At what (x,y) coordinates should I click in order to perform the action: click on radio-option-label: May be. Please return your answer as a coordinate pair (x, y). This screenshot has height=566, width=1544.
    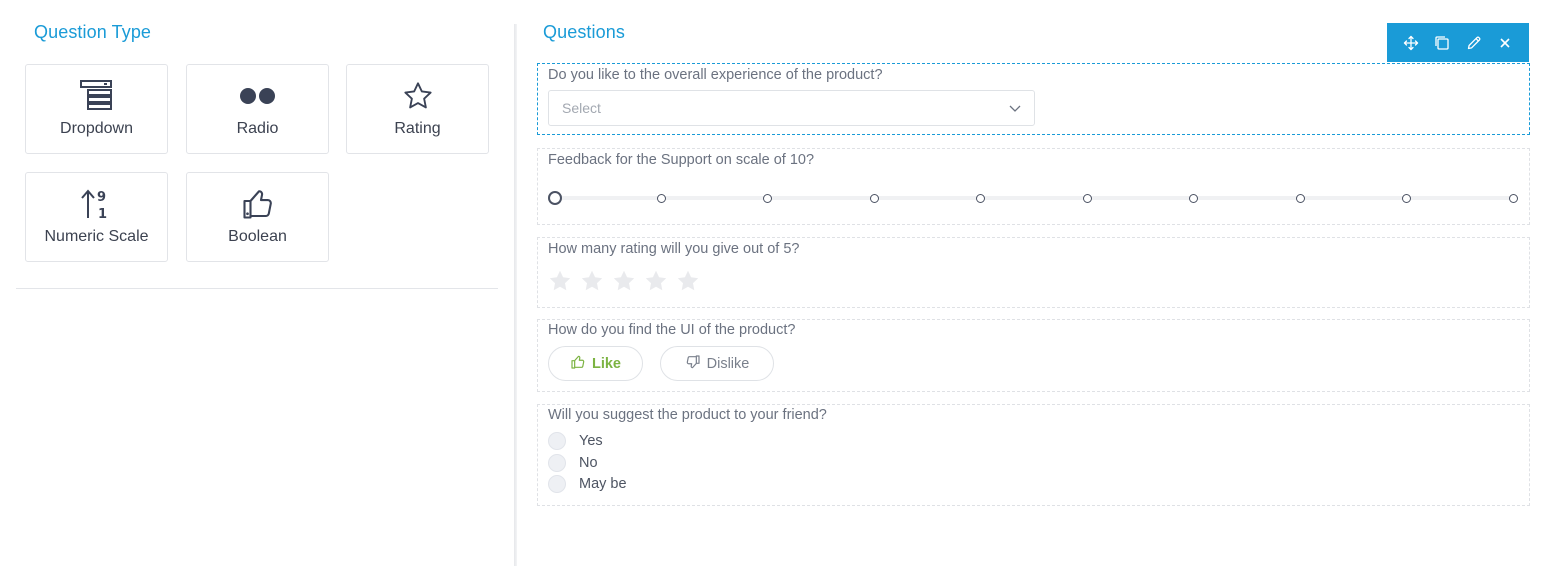
    Looking at the image, I should click on (603, 484).